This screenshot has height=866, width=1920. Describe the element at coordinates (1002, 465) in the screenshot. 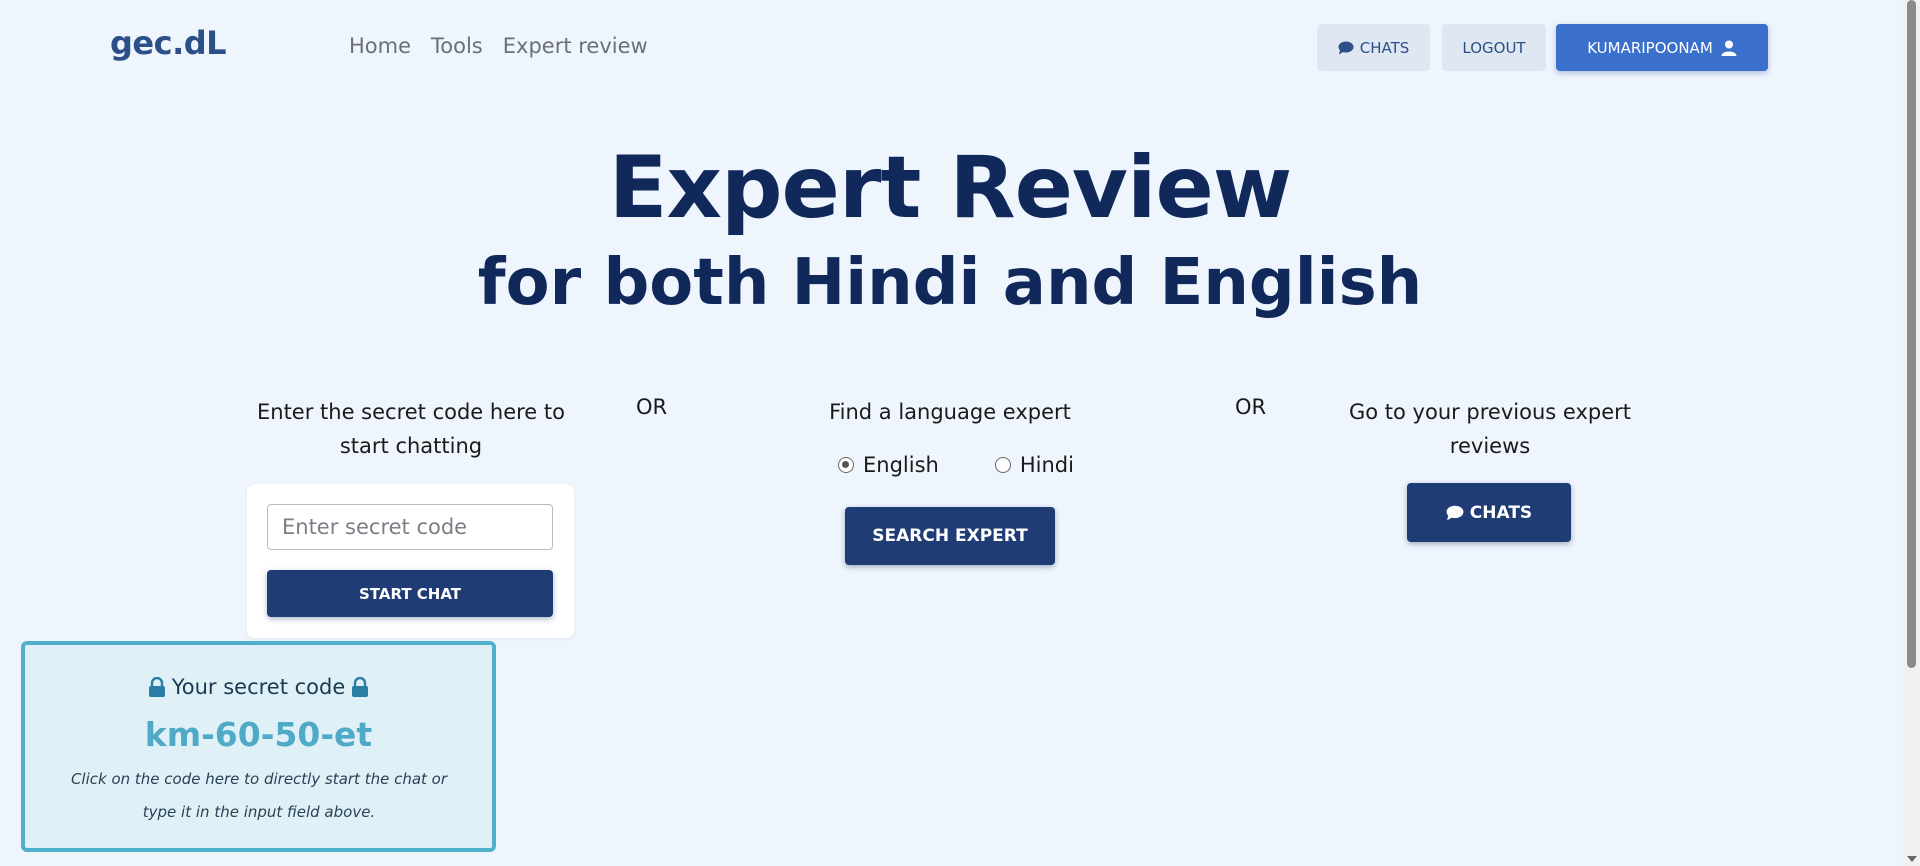

I see `radio-hindi-circle` at that location.